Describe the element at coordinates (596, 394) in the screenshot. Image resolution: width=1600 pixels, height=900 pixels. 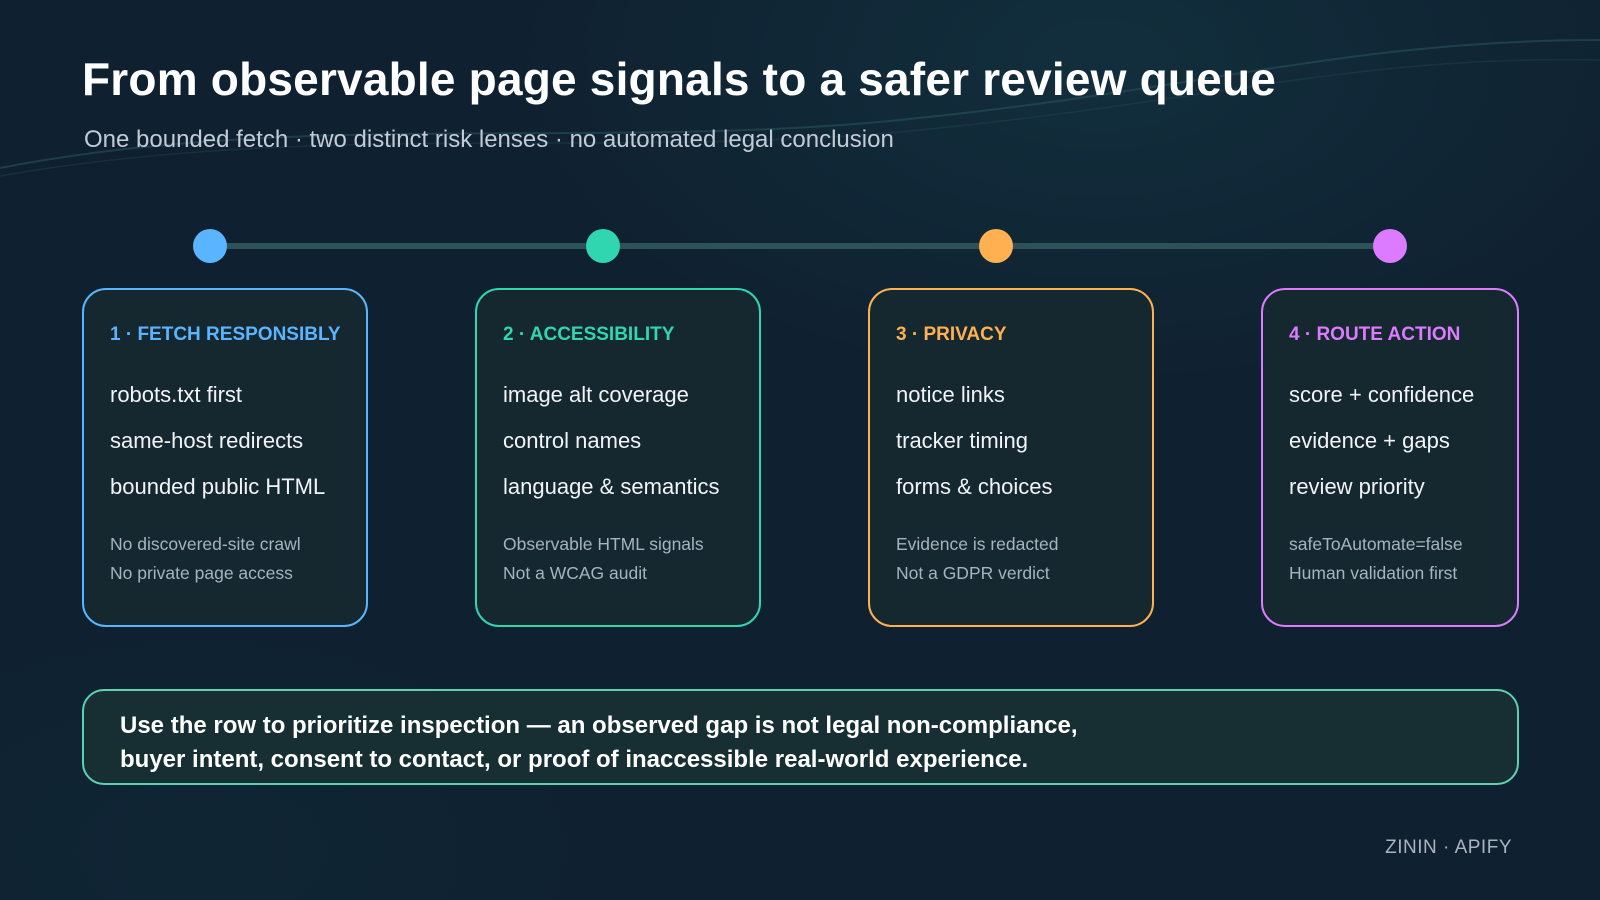
I see `step-item: image alt coverage` at that location.